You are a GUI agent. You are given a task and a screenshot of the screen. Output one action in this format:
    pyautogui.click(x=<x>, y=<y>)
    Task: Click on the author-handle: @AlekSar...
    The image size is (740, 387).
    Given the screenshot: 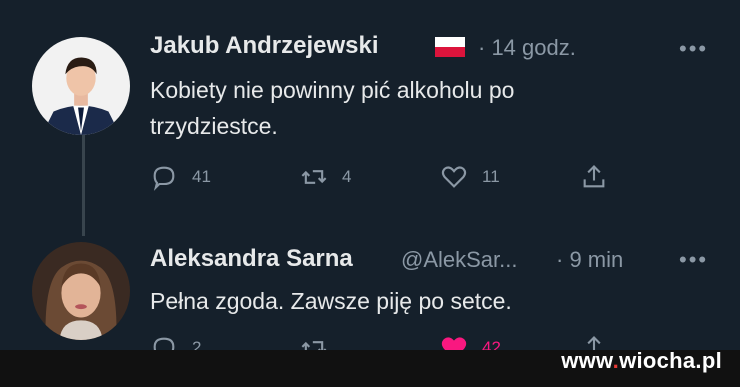 What is the action you would take?
    pyautogui.click(x=459, y=260)
    